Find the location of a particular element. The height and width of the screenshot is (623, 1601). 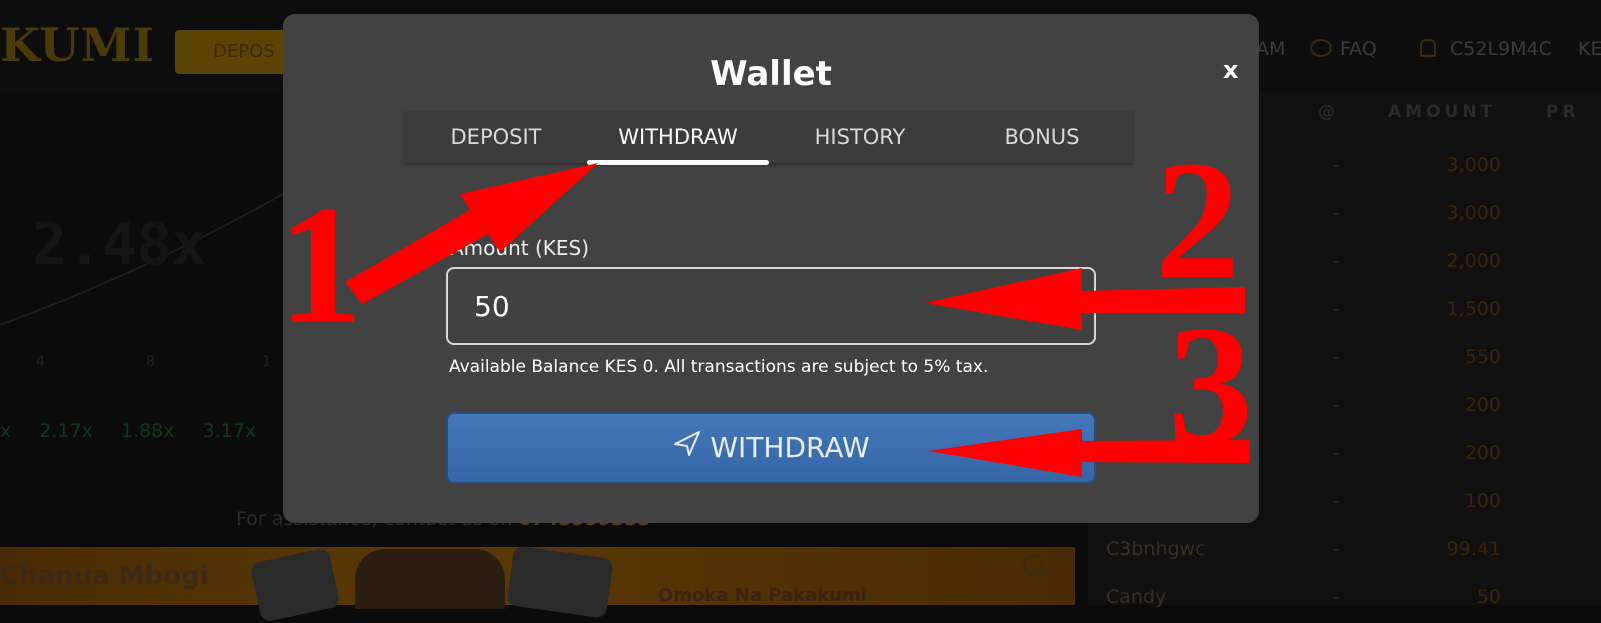

annotation-number-1: 1 is located at coordinates (320, 265).